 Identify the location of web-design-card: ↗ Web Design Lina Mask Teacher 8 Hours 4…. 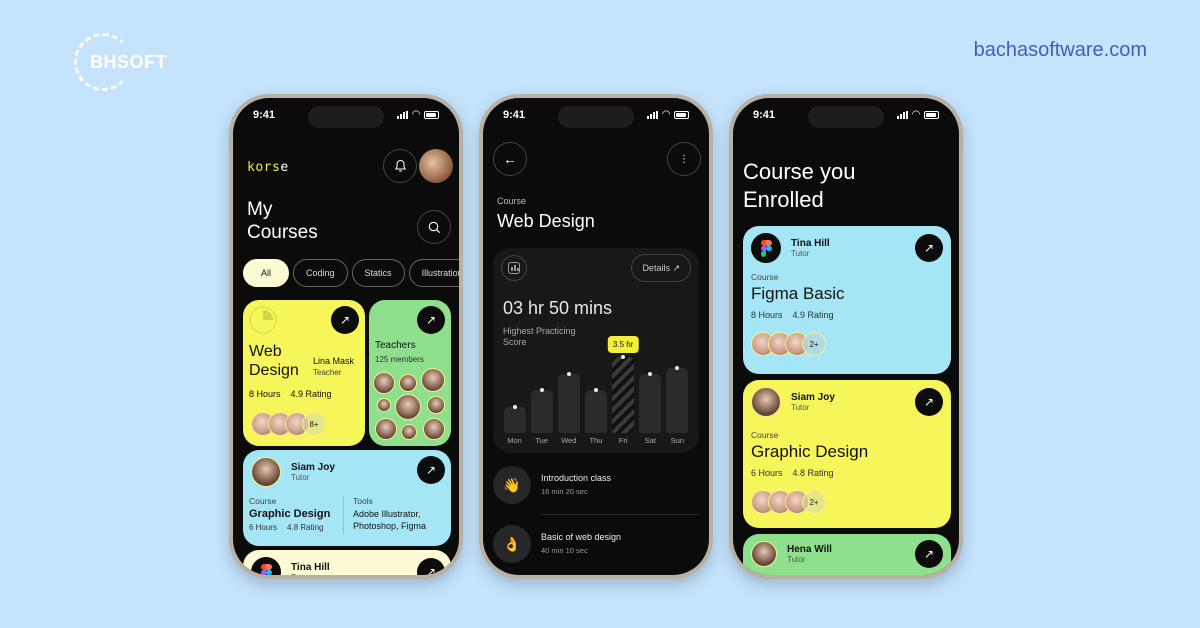
(304, 373).